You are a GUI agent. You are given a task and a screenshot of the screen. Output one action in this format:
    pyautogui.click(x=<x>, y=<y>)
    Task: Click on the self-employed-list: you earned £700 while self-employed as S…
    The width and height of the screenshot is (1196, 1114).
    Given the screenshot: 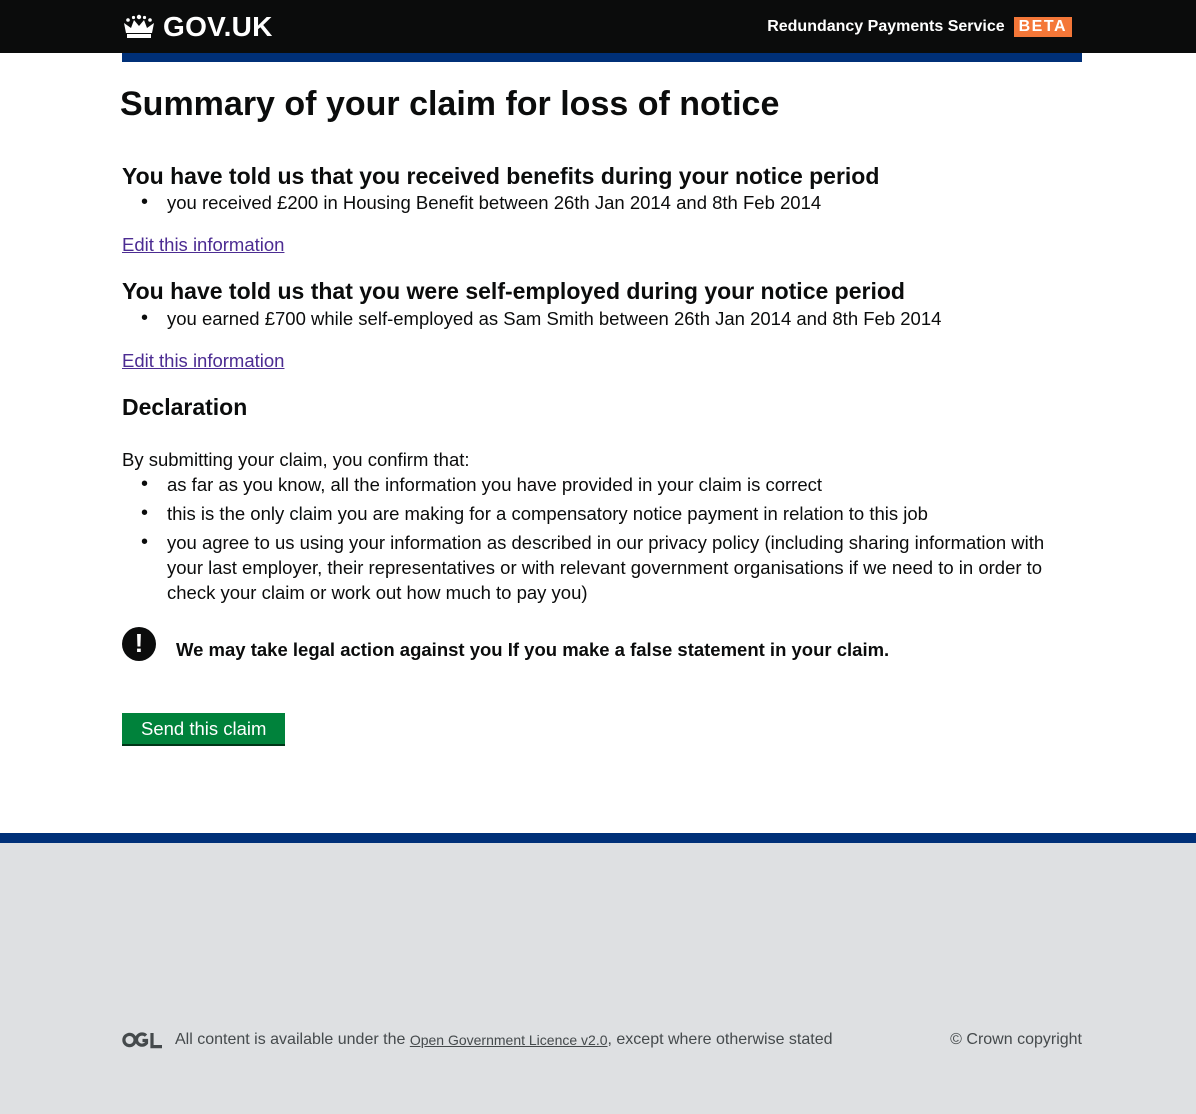 What is the action you would take?
    pyautogui.click(x=602, y=318)
    